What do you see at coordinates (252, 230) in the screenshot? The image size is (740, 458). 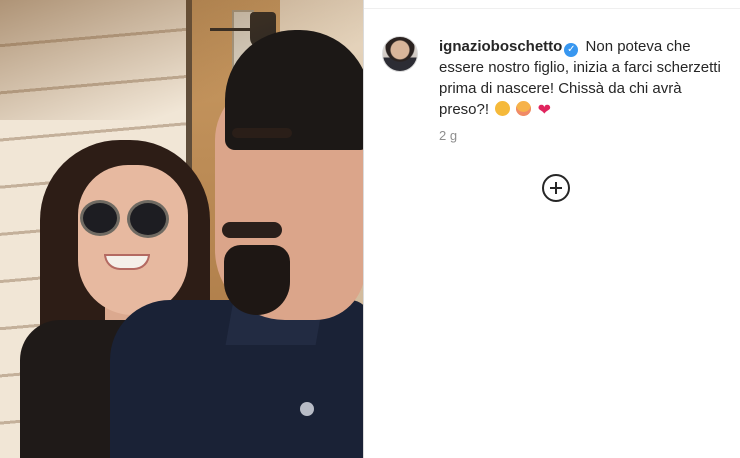 I see `man-moustache` at bounding box center [252, 230].